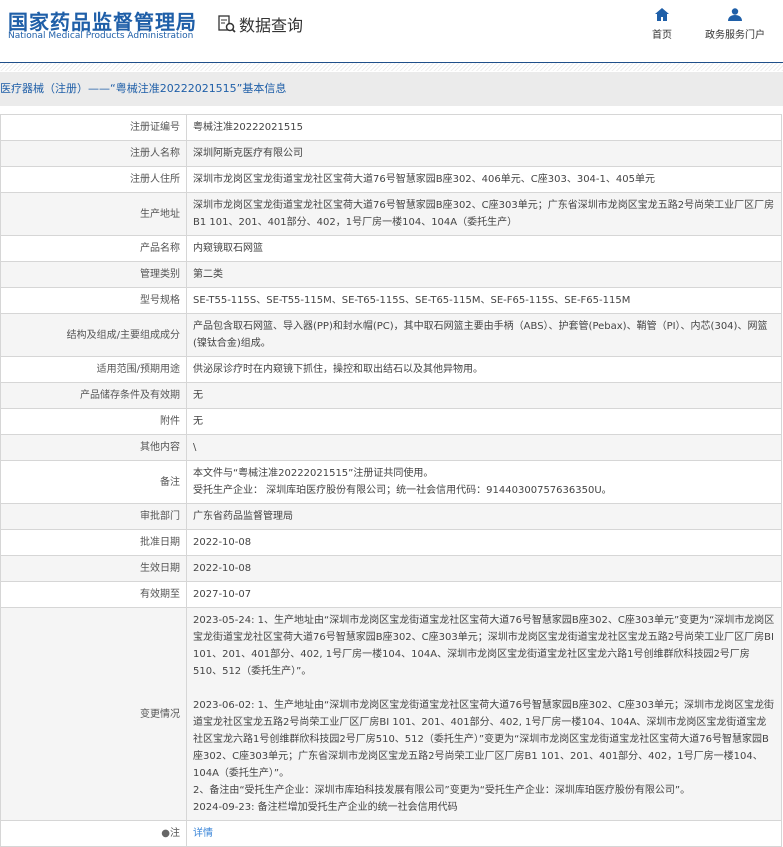  Describe the element at coordinates (313, 473) in the screenshot. I see `value-text: 本文件与“粤械注准20222021515”注册证共同使用。` at that location.